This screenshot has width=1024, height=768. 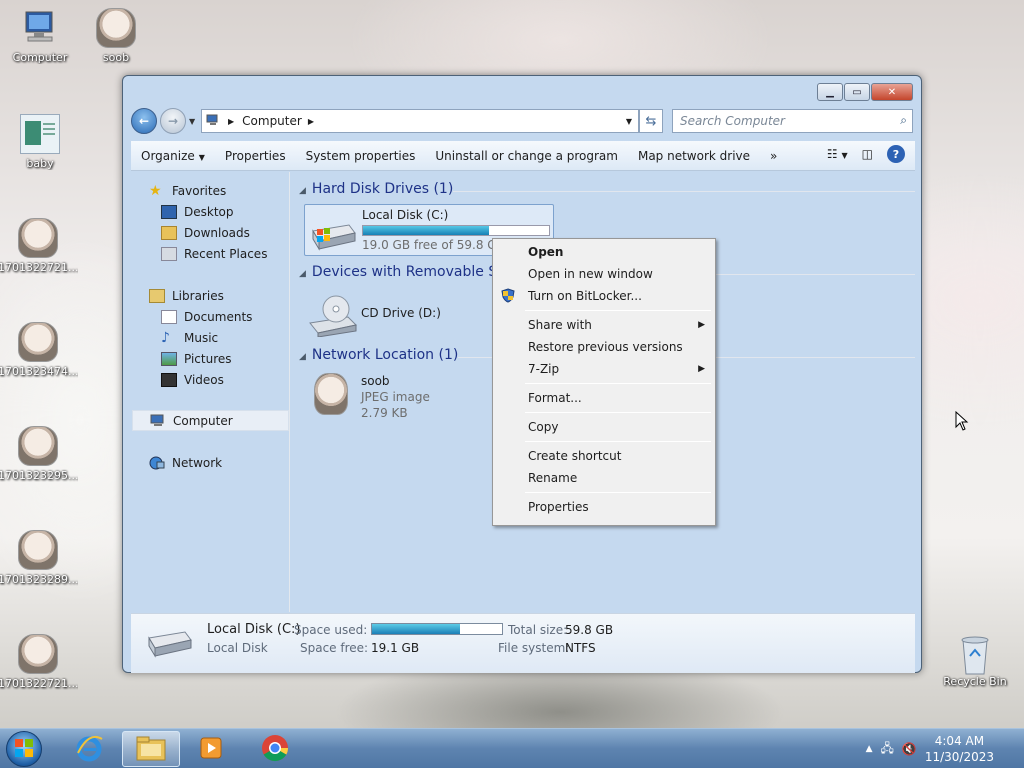 I want to click on forward-button: →, so click(x=173, y=121).